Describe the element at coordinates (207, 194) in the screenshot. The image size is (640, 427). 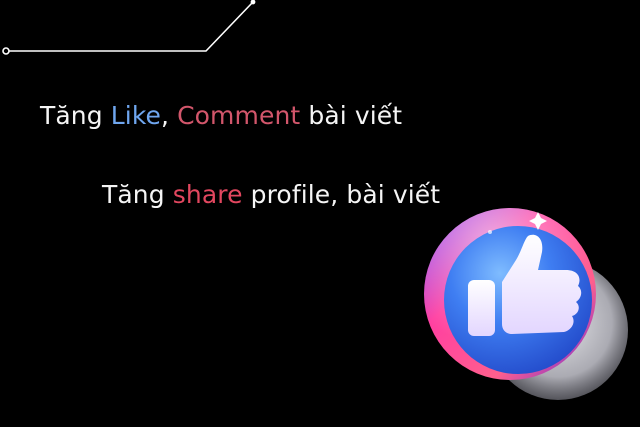
I see `share-word: share` at that location.